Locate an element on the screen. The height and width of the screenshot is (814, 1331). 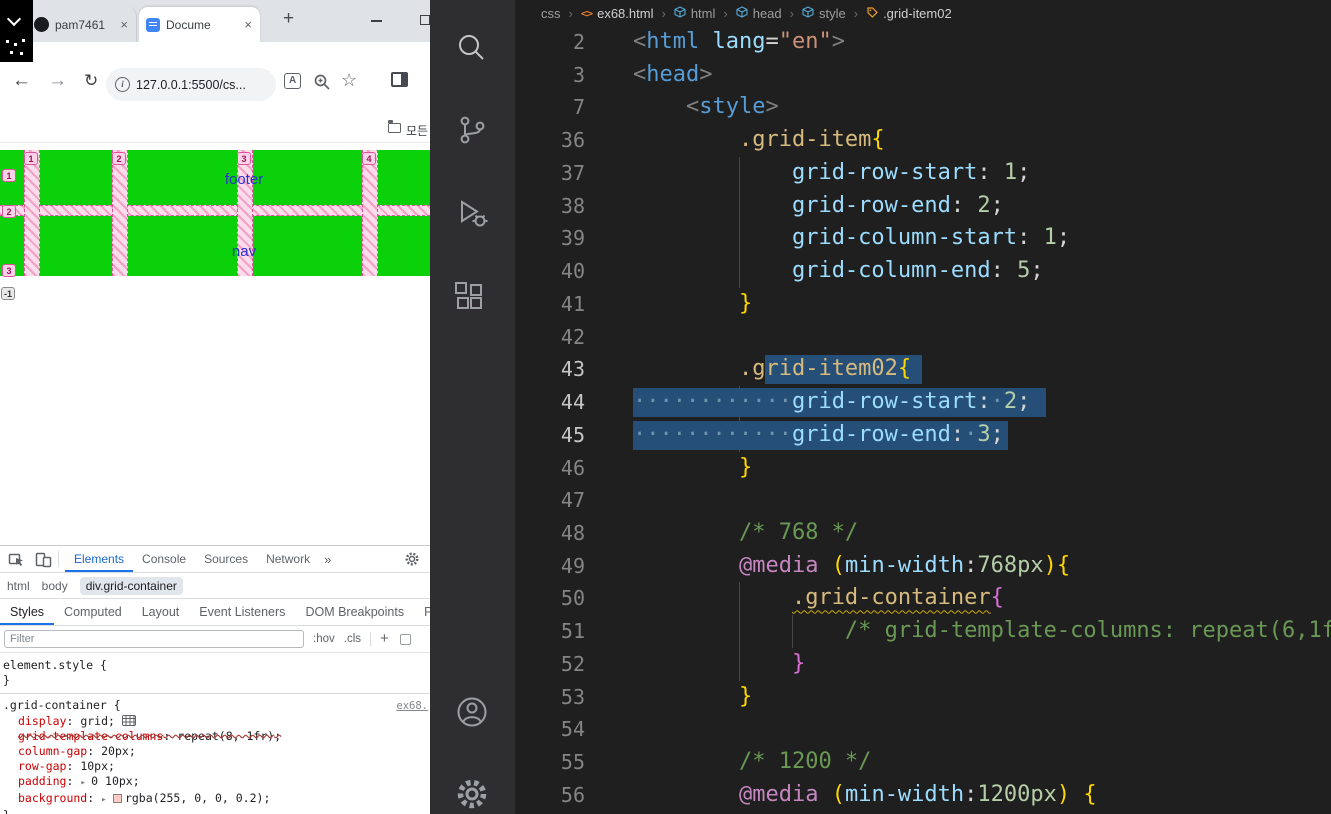
source-control-icon is located at coordinates (472, 130).